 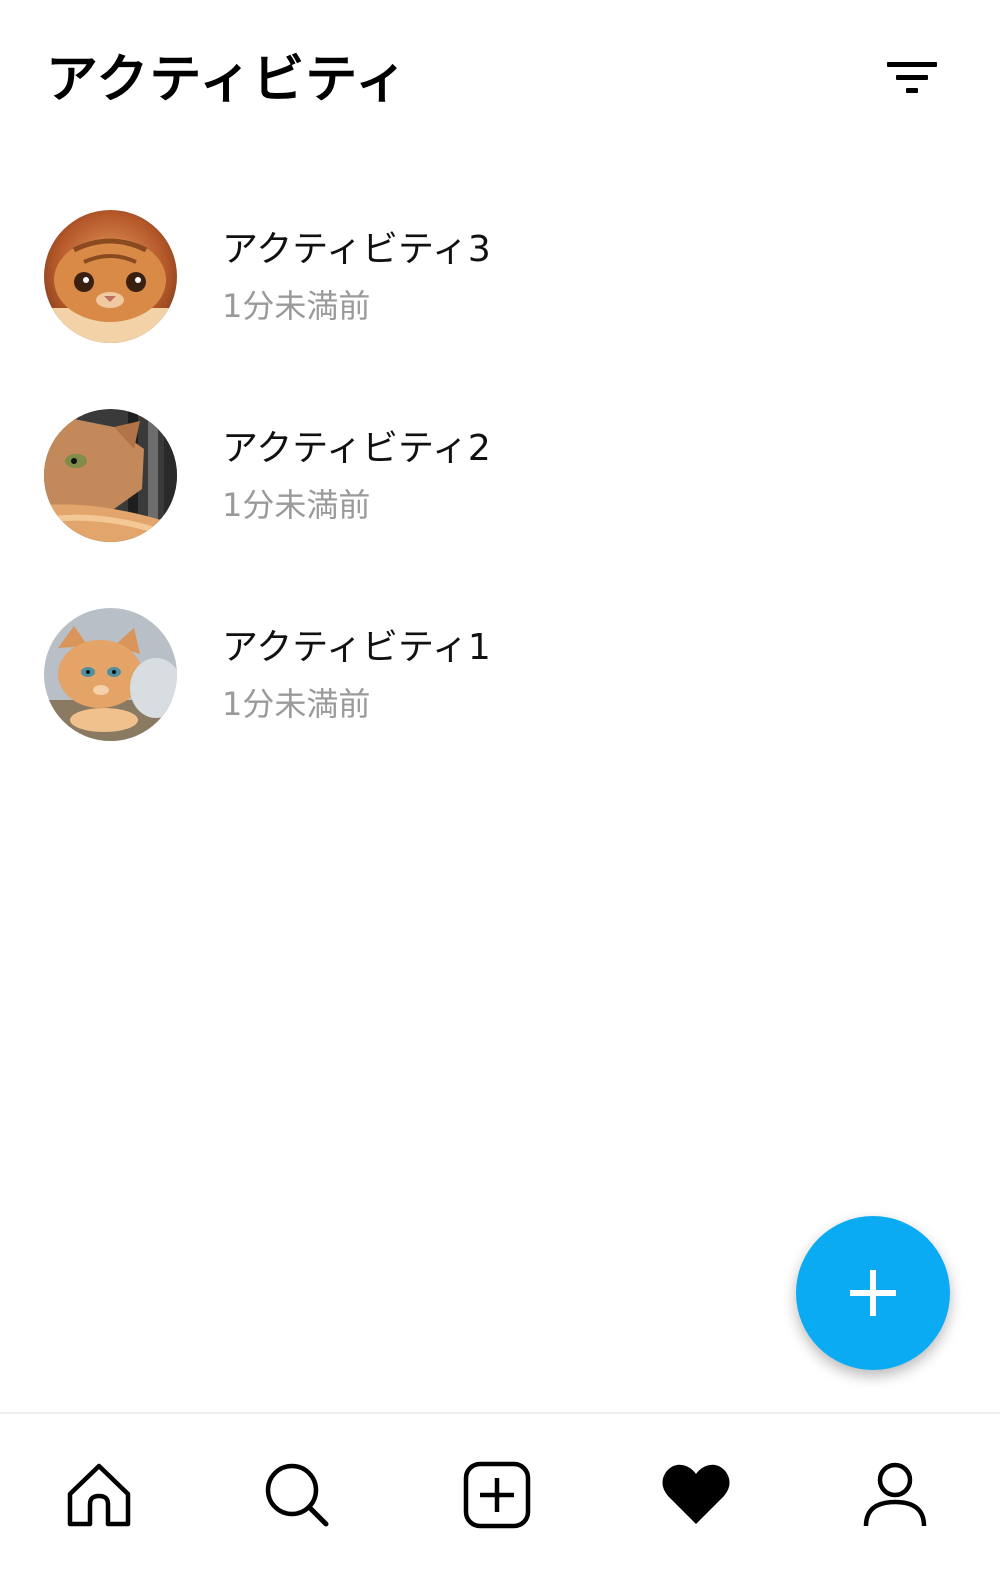 I want to click on add-activity-button, so click(x=873, y=1293).